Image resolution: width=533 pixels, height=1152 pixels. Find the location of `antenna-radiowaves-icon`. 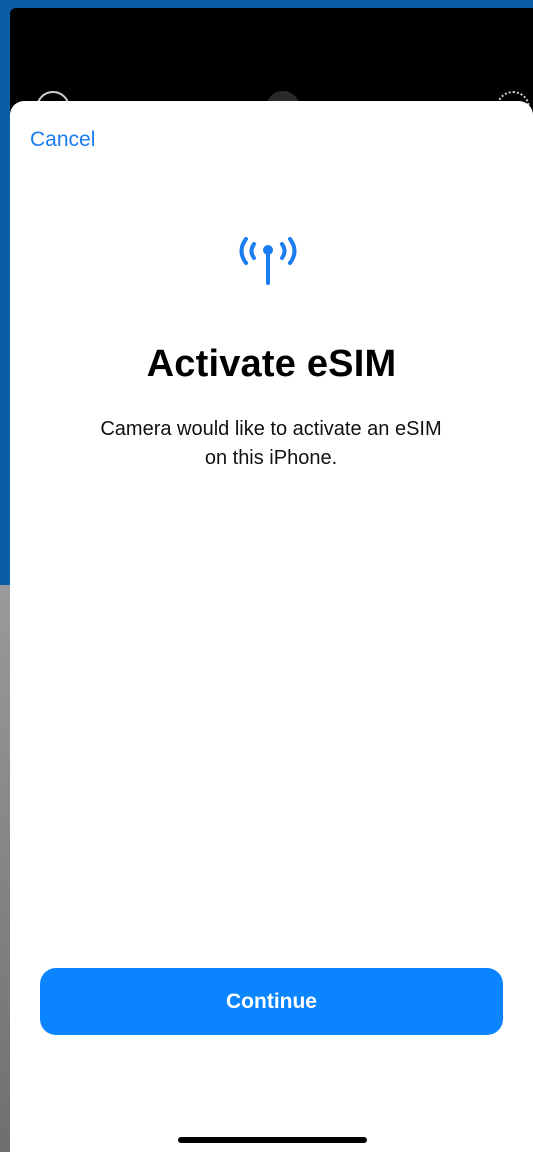

antenna-radiowaves-icon is located at coordinates (268, 261).